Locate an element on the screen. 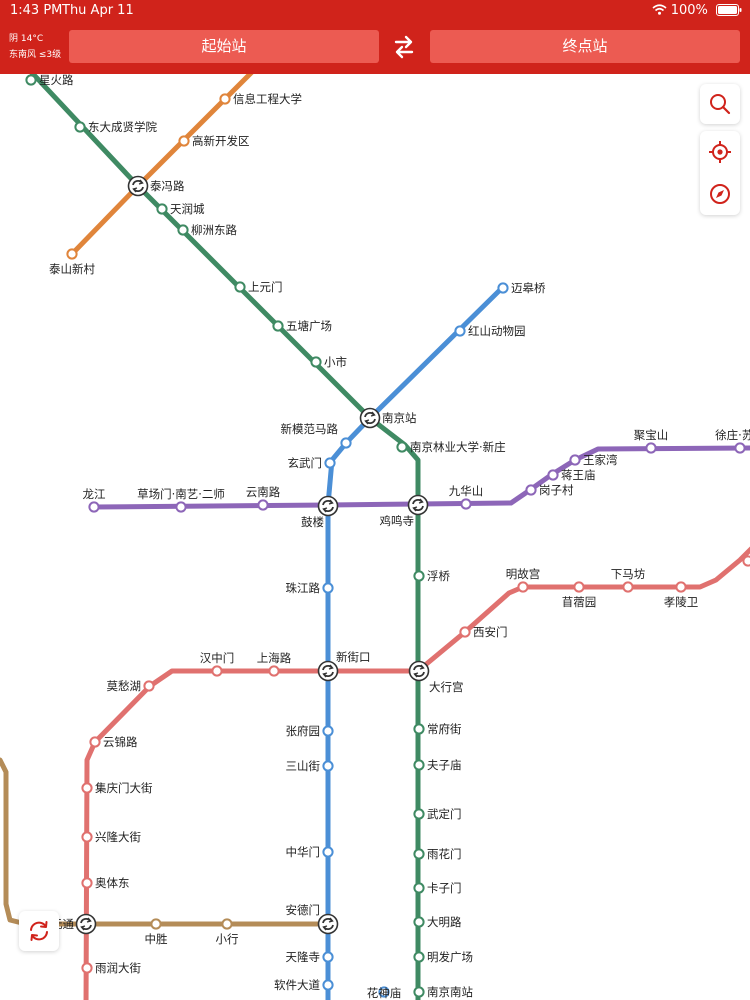  refresh-button is located at coordinates (39, 931).